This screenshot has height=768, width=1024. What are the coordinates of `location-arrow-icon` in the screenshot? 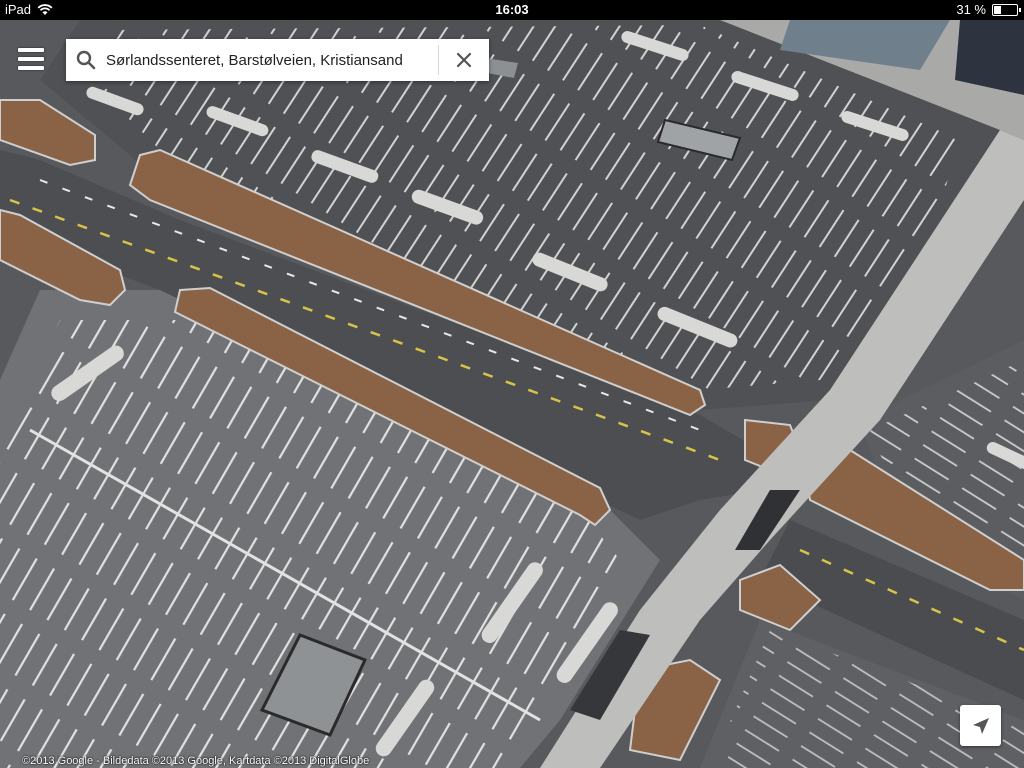 It's located at (980, 725).